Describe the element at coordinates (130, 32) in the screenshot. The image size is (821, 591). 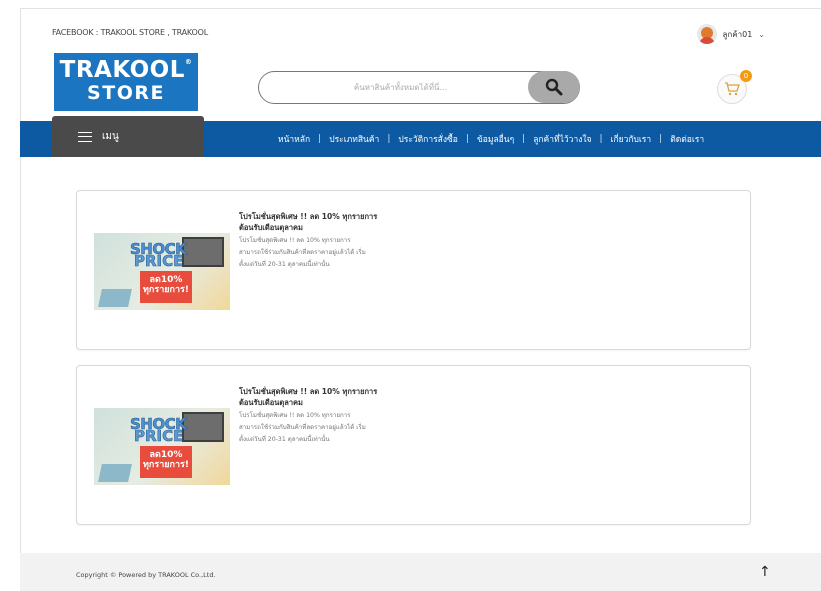
I see `social-links: FACEBOOK : TRAKOOL STORE , TRAKOOL` at that location.